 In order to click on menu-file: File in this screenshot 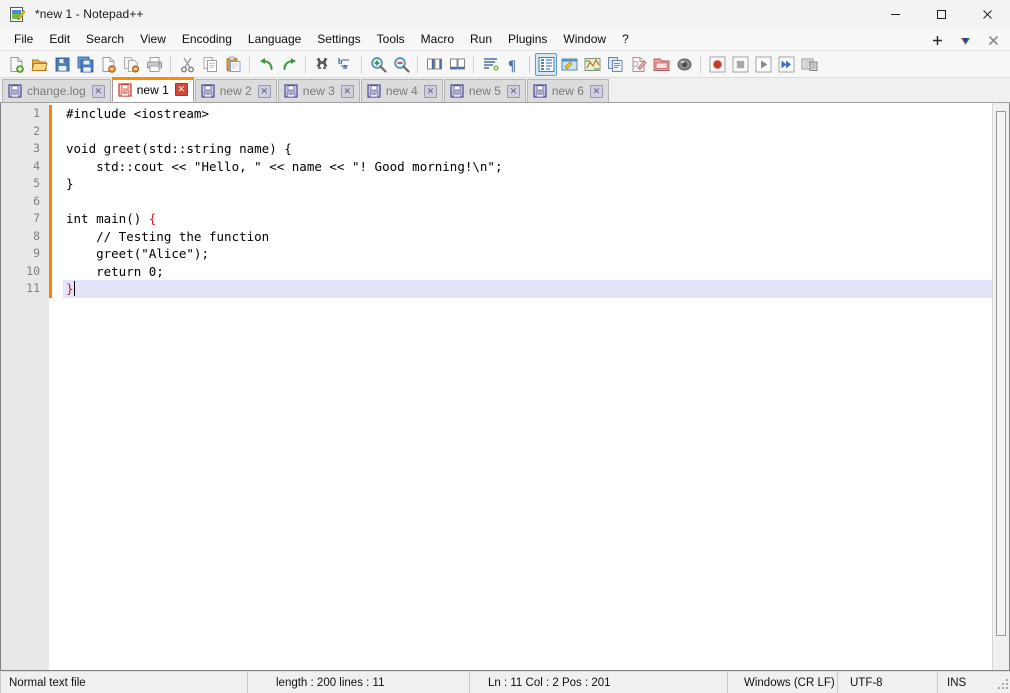, I will do `click(23, 40)`.